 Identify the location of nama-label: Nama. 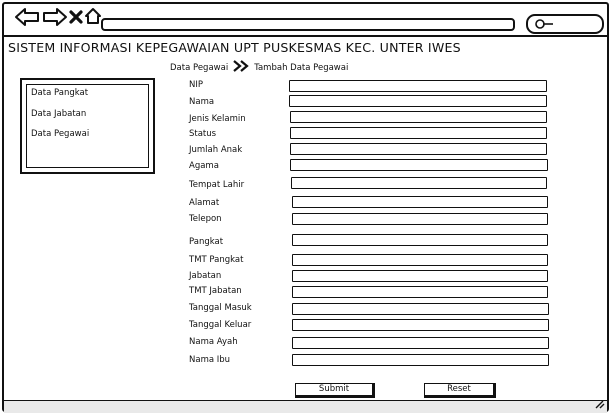
(202, 102).